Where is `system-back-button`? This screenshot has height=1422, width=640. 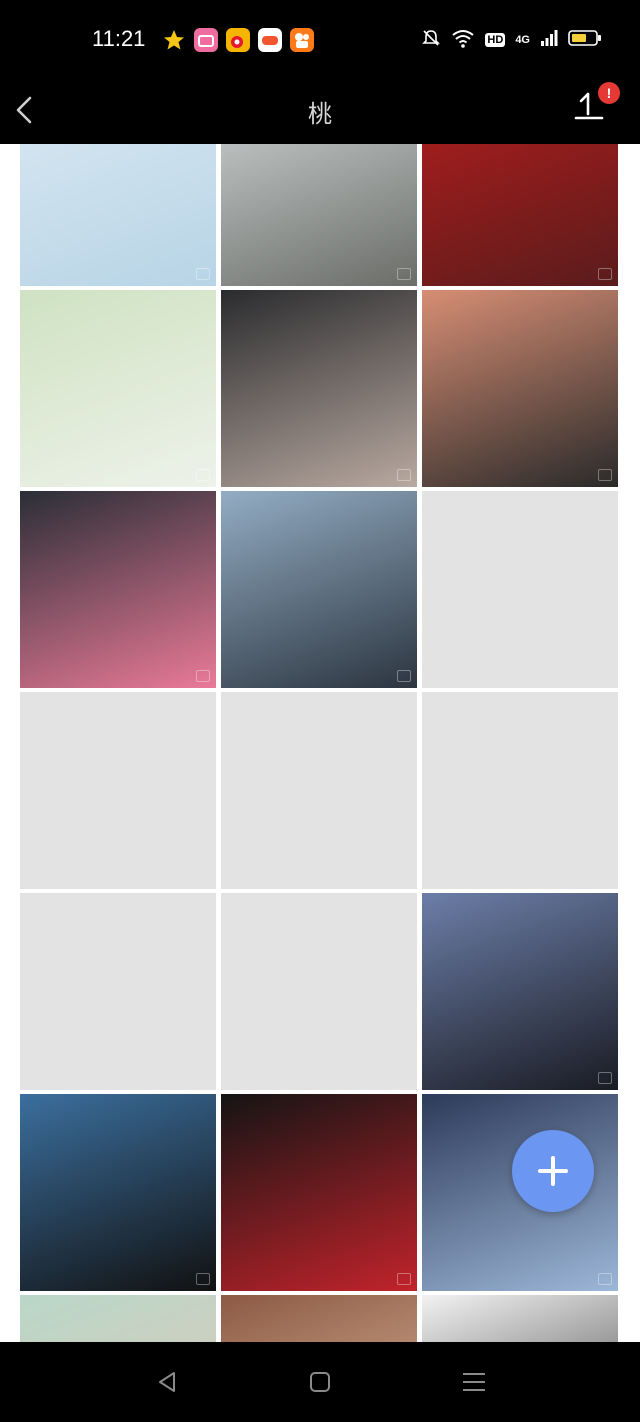 system-back-button is located at coordinates (168, 1382).